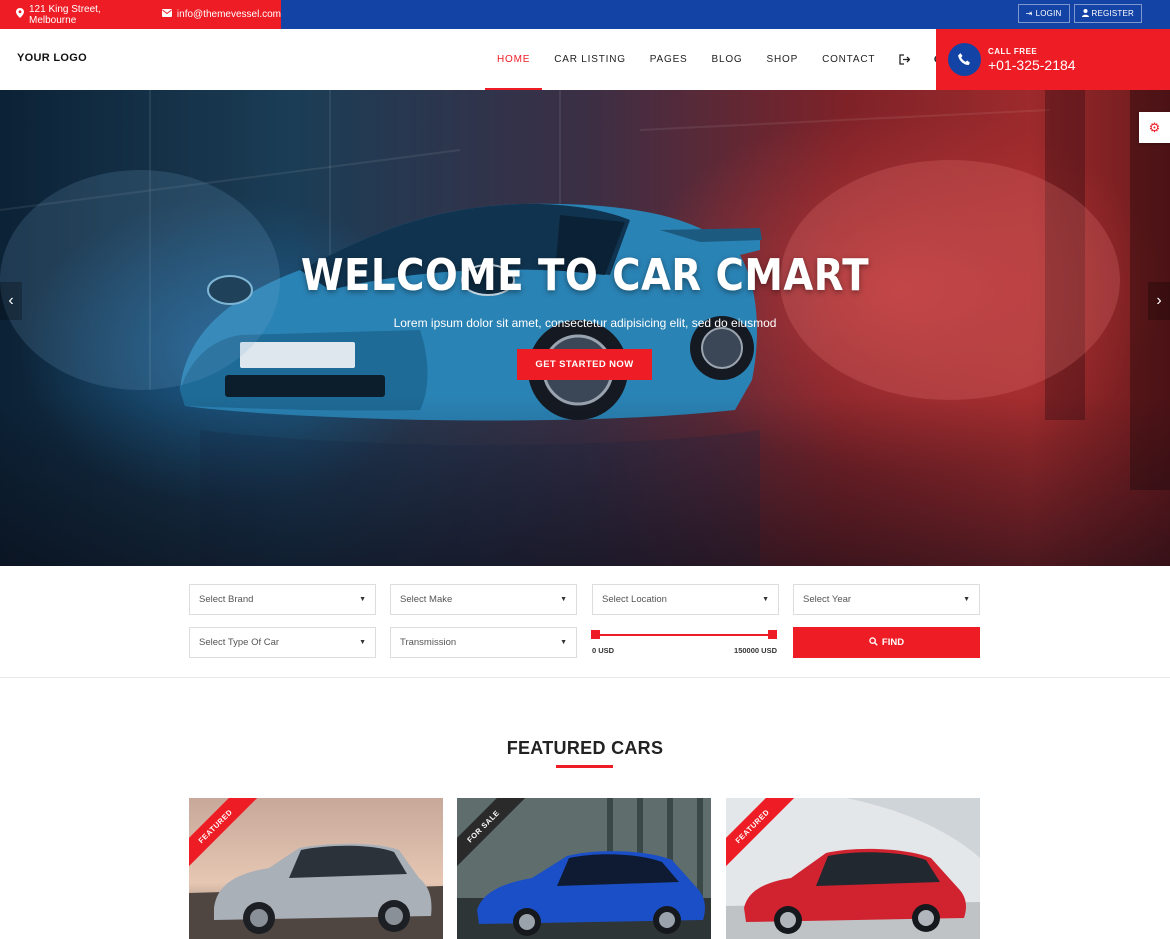 The height and width of the screenshot is (939, 1170). What do you see at coordinates (65, 14) in the screenshot?
I see `address-text: 121 King Street, Melbourne` at bounding box center [65, 14].